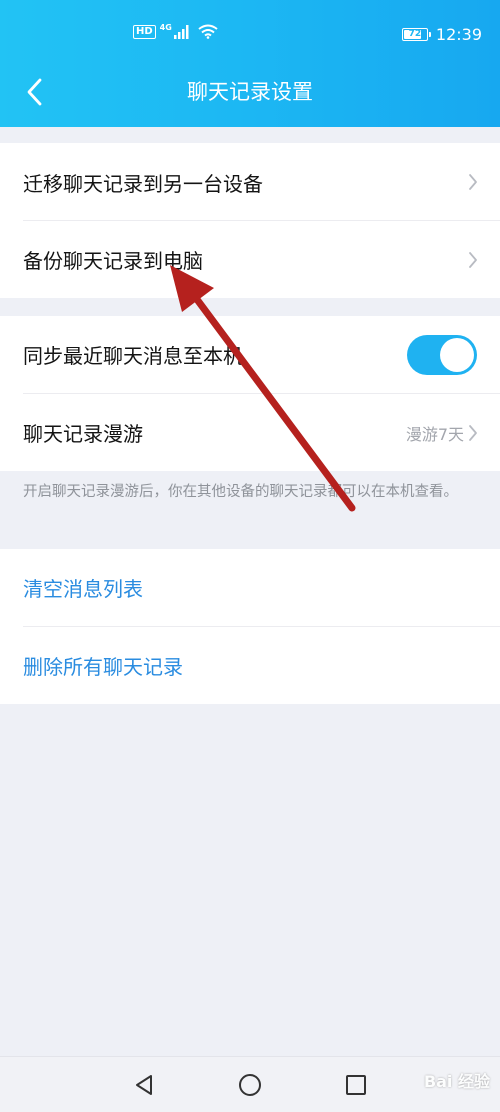 The height and width of the screenshot is (1112, 500). I want to click on clear-message-list-label: 清空消息列表, so click(83, 589).